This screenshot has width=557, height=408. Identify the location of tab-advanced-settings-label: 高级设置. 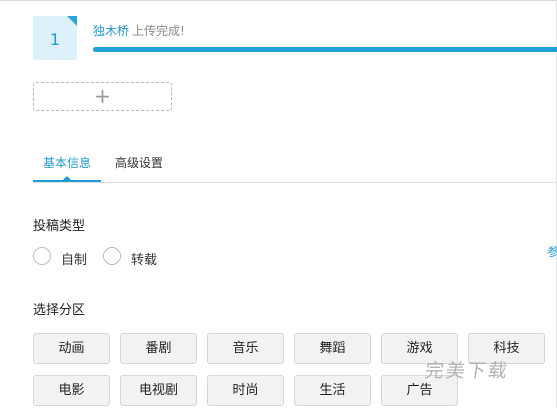
(138, 163).